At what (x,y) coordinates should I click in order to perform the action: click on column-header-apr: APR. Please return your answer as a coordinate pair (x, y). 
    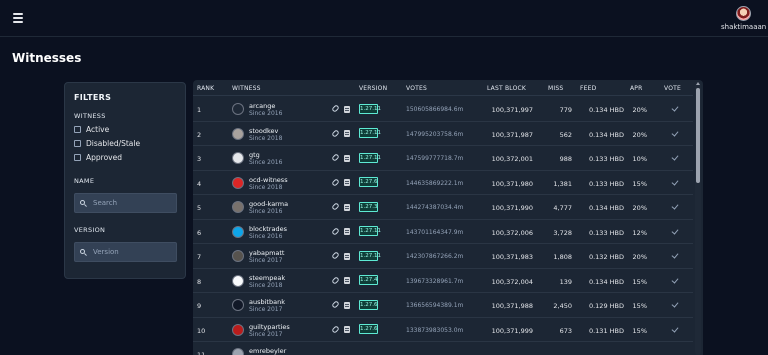
    Looking at the image, I should click on (636, 88).